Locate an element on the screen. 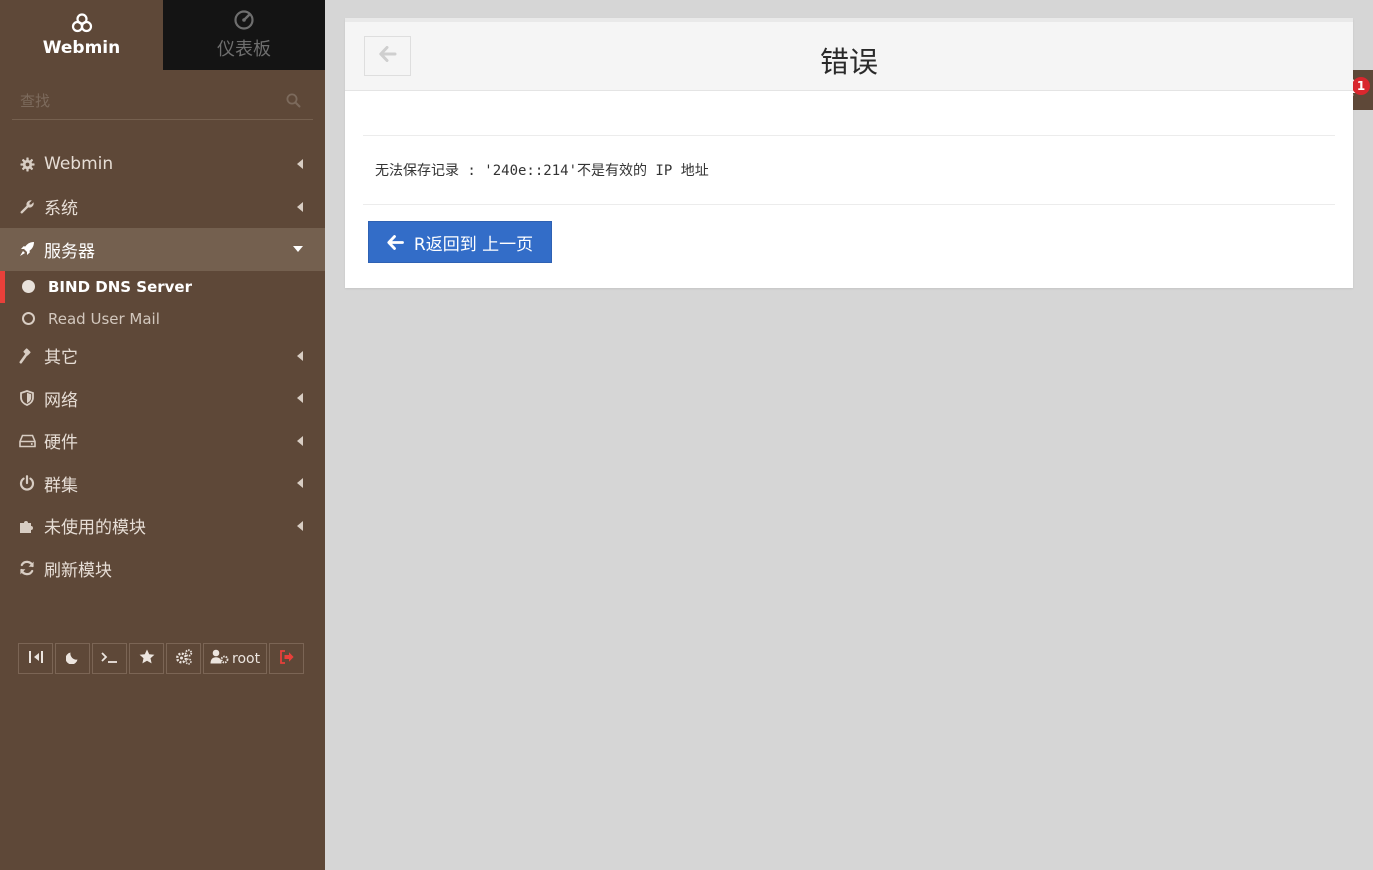 Image resolution: width=1373 pixels, height=870 pixels. sidebar-tabs: Webmin 仪表板 is located at coordinates (162, 35).